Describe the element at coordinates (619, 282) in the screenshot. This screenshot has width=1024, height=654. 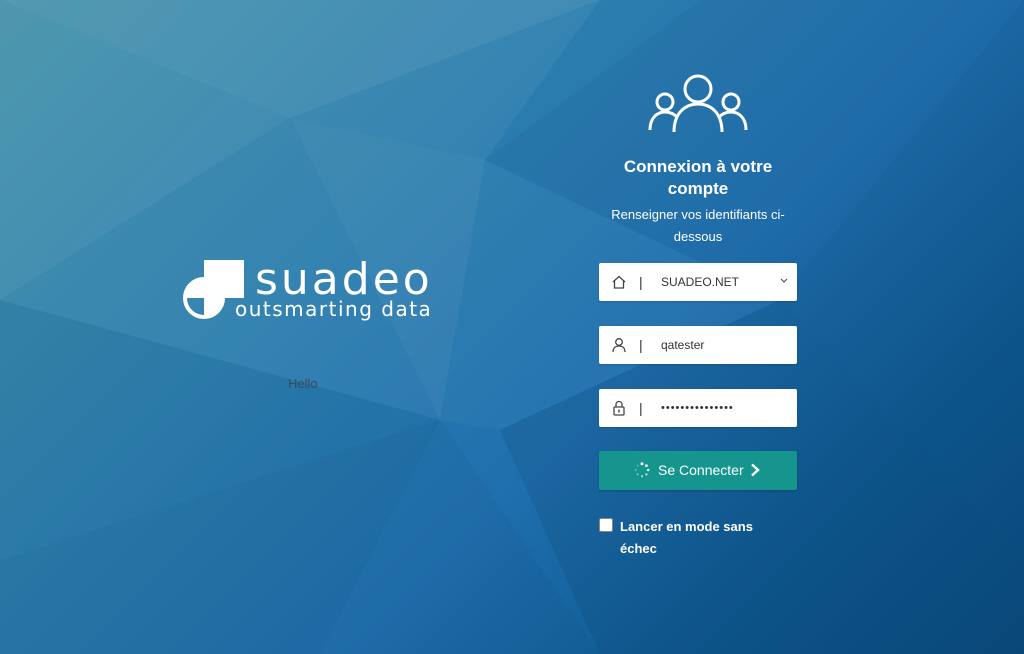
I see `home-icon` at that location.